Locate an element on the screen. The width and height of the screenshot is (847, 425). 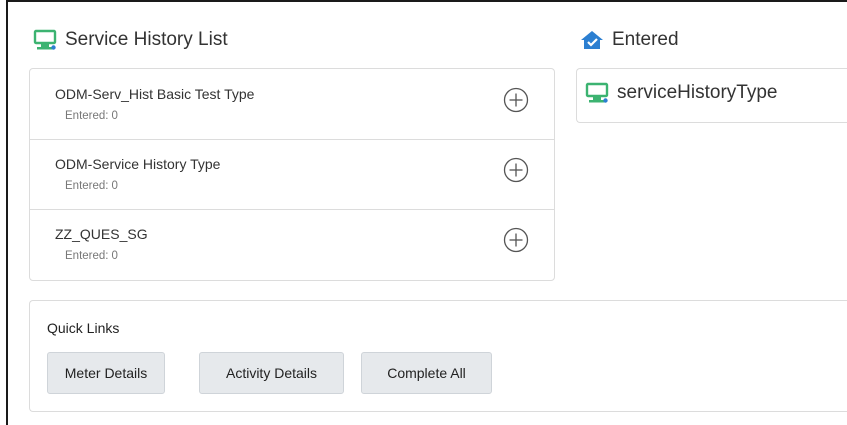
entered-item: serviceHistoryType is located at coordinates (681, 93).